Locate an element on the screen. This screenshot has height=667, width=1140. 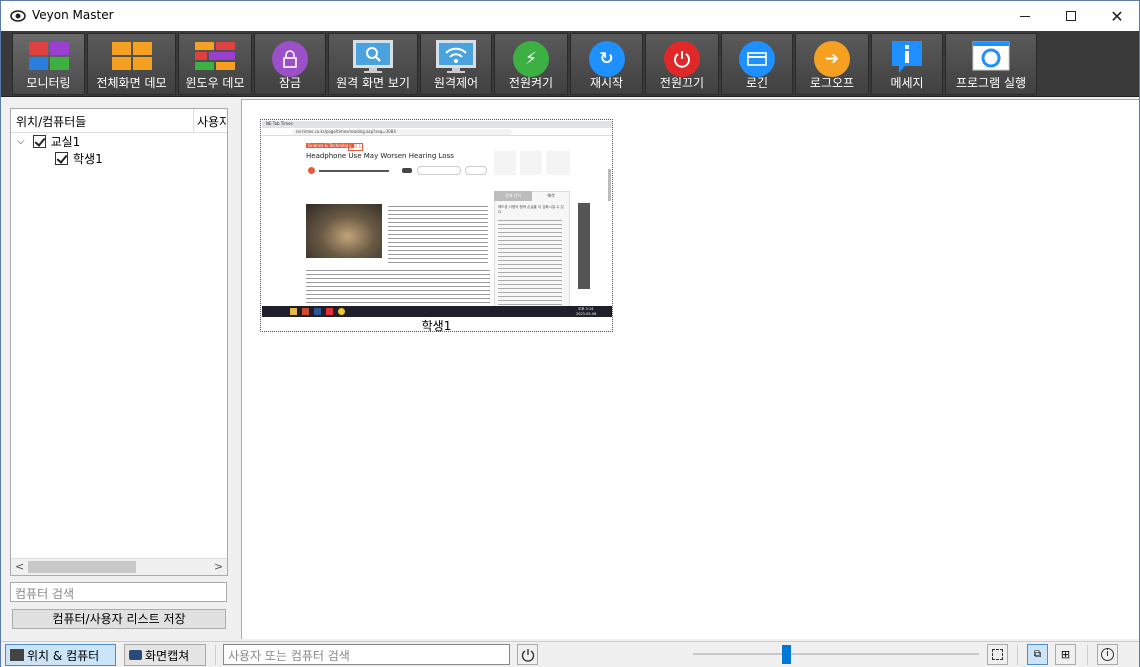
preview-headline: Headphone Use May Worsen Hearing Loss is located at coordinates (380, 156).